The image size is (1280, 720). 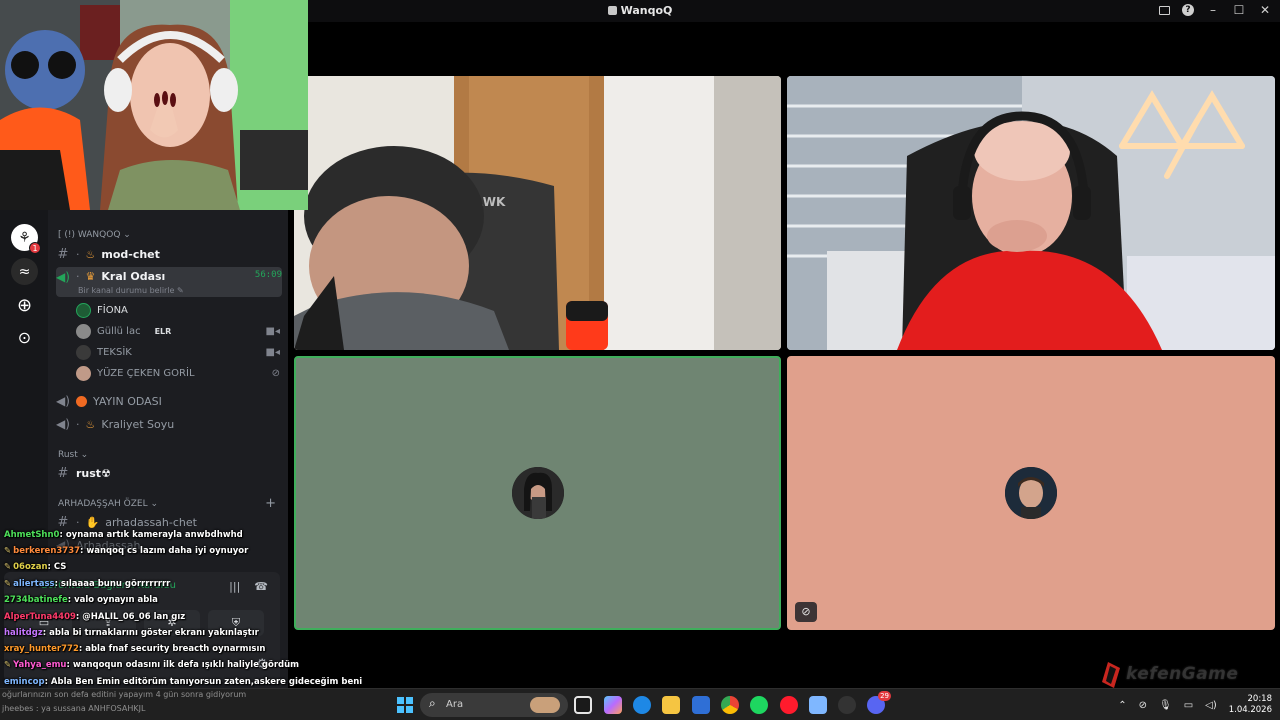 What do you see at coordinates (730, 705) in the screenshot?
I see `chrome-icon` at bounding box center [730, 705].